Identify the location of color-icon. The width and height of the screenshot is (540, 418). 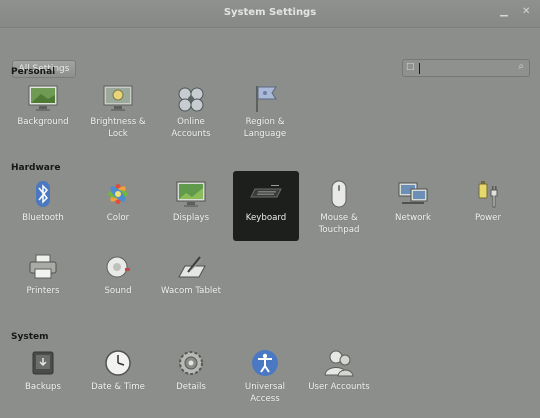
(118, 194).